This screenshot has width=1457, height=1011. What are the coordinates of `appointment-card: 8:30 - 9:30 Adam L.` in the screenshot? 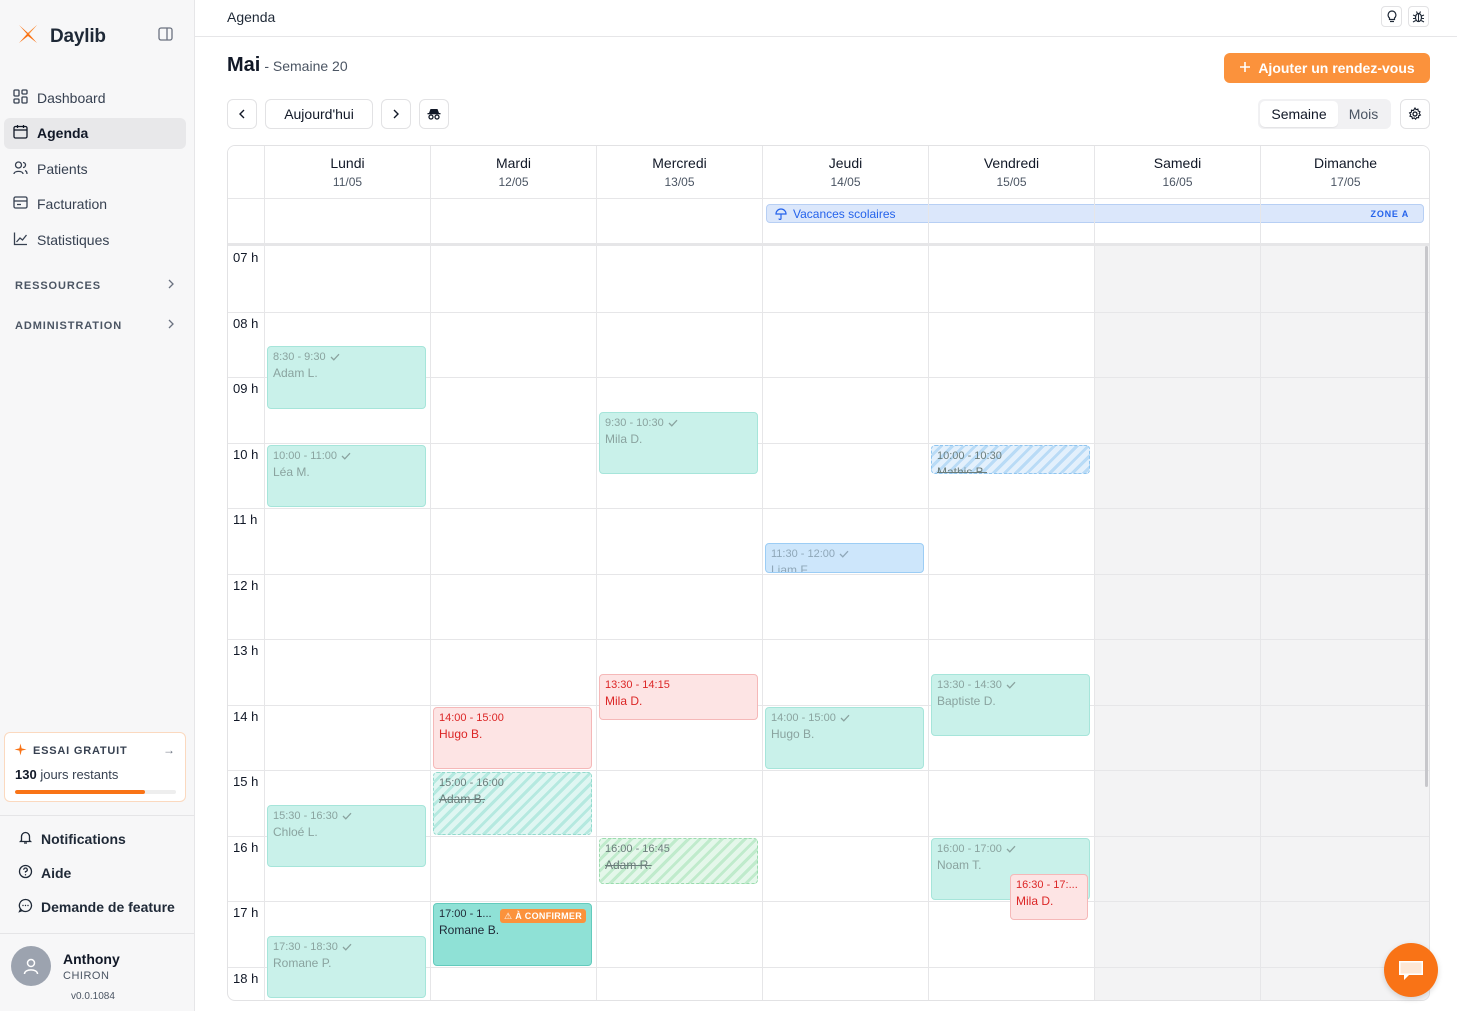 It's located at (346, 377).